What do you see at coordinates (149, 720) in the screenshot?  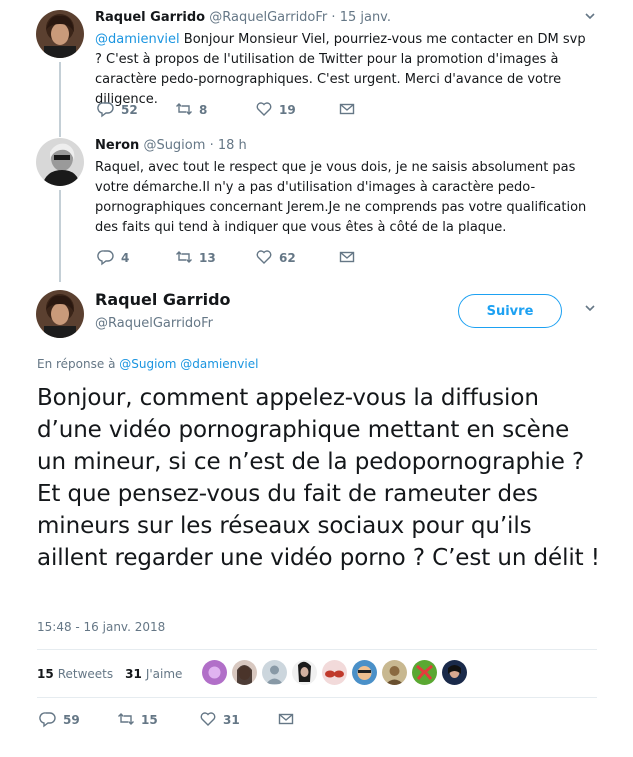 I see `retweet-count: 15` at bounding box center [149, 720].